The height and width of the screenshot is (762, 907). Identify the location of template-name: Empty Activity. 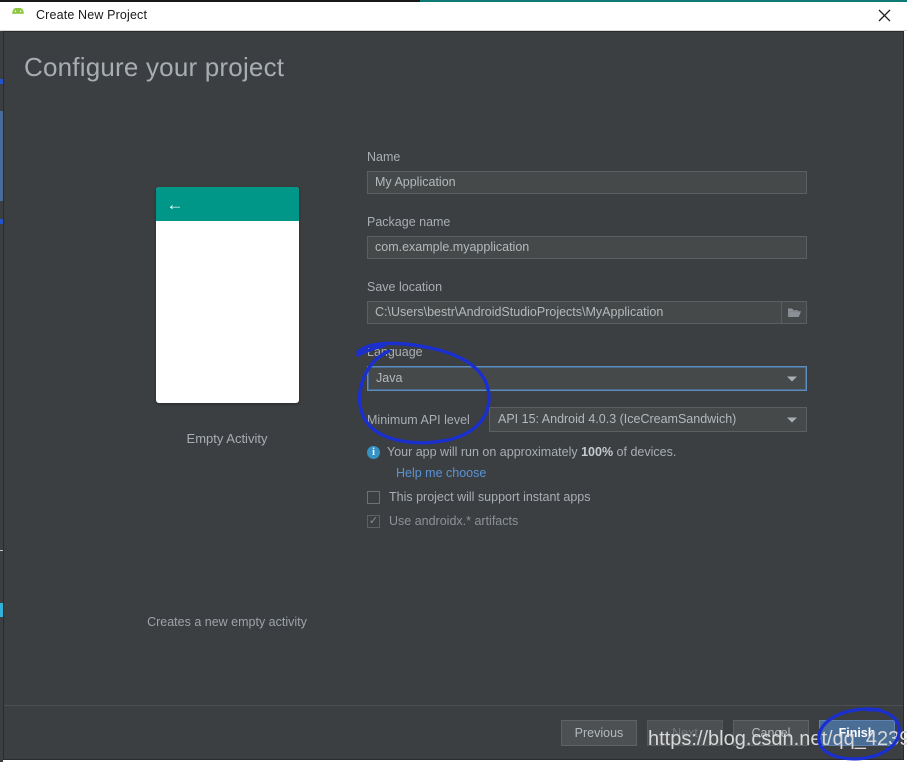
(227, 438).